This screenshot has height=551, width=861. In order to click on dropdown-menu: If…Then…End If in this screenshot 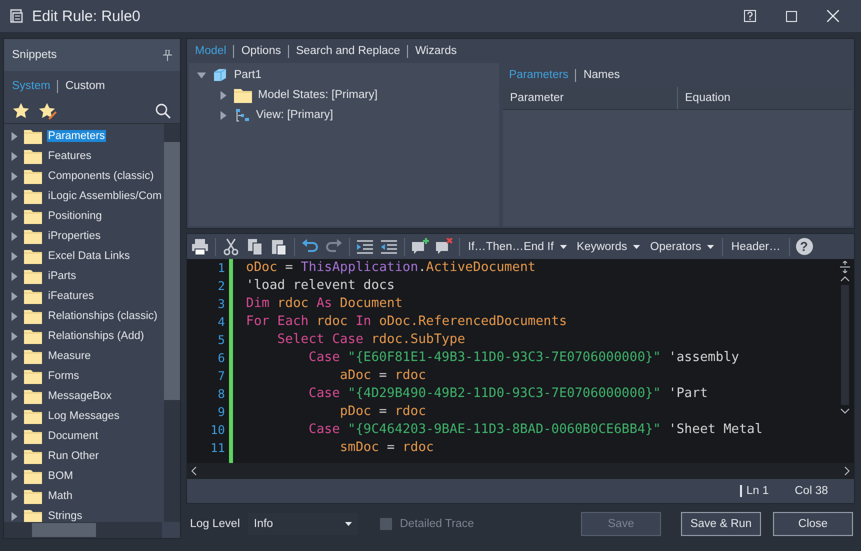, I will do `click(517, 246)`.